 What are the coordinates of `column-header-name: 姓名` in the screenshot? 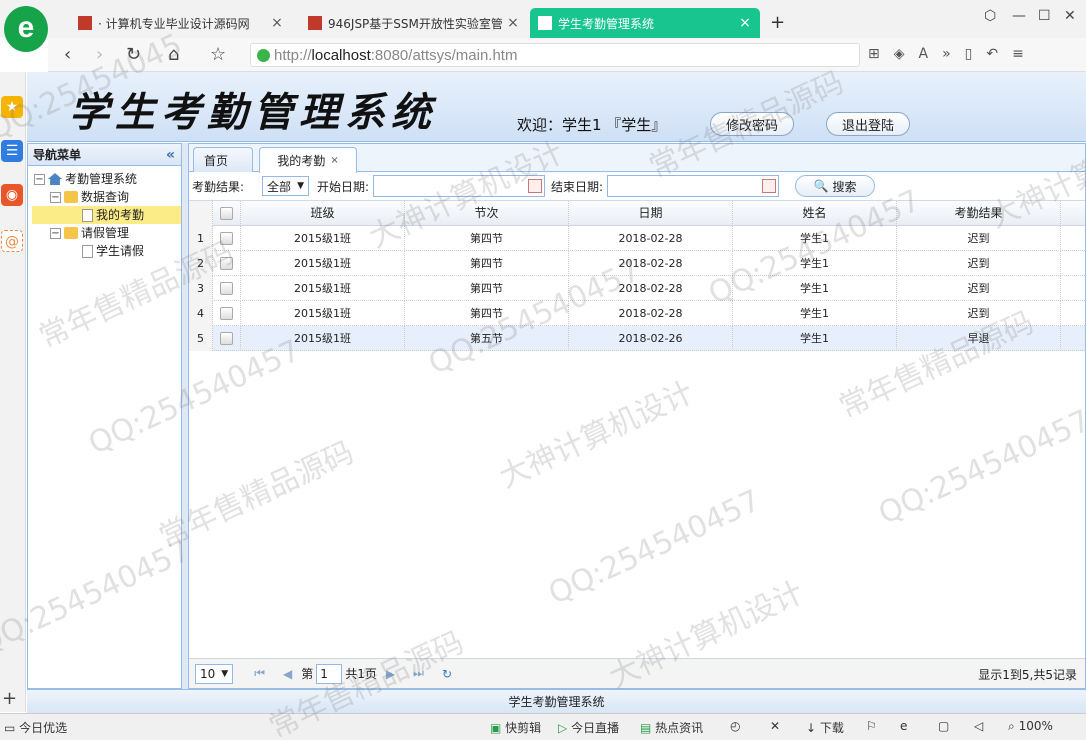 It's located at (815, 213).